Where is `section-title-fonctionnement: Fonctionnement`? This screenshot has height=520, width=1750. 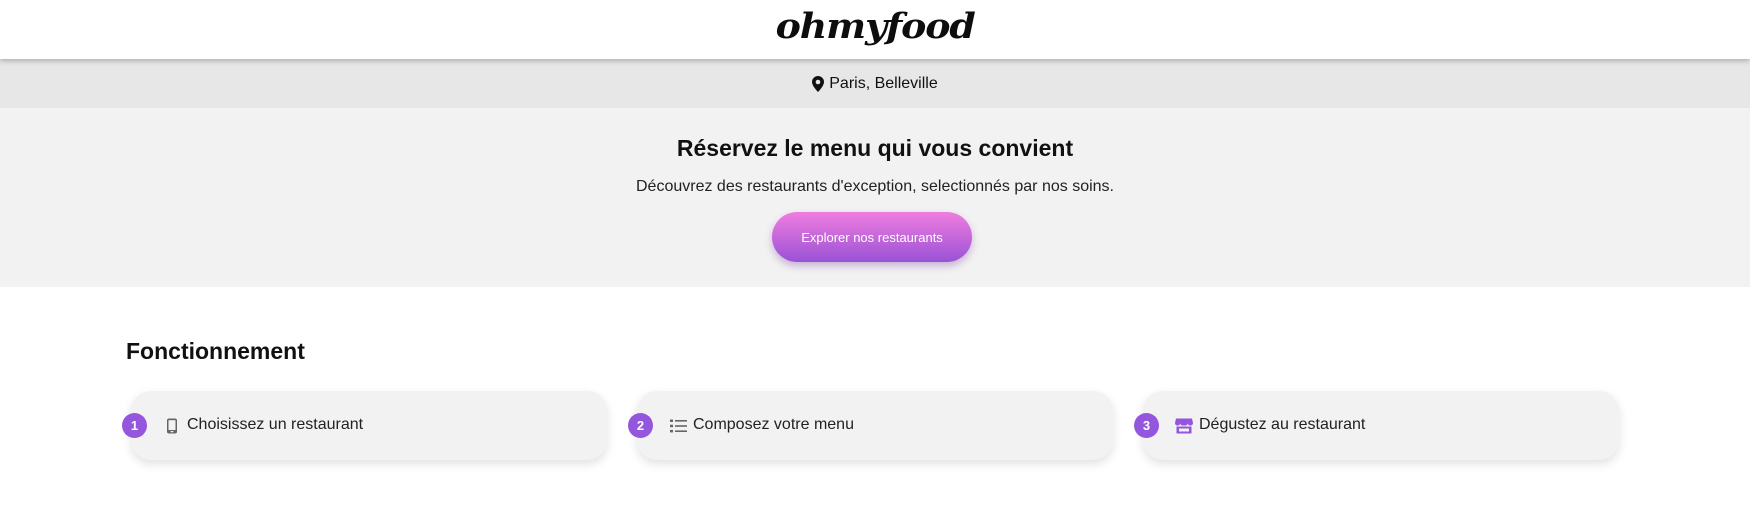 section-title-fonctionnement: Fonctionnement is located at coordinates (215, 351).